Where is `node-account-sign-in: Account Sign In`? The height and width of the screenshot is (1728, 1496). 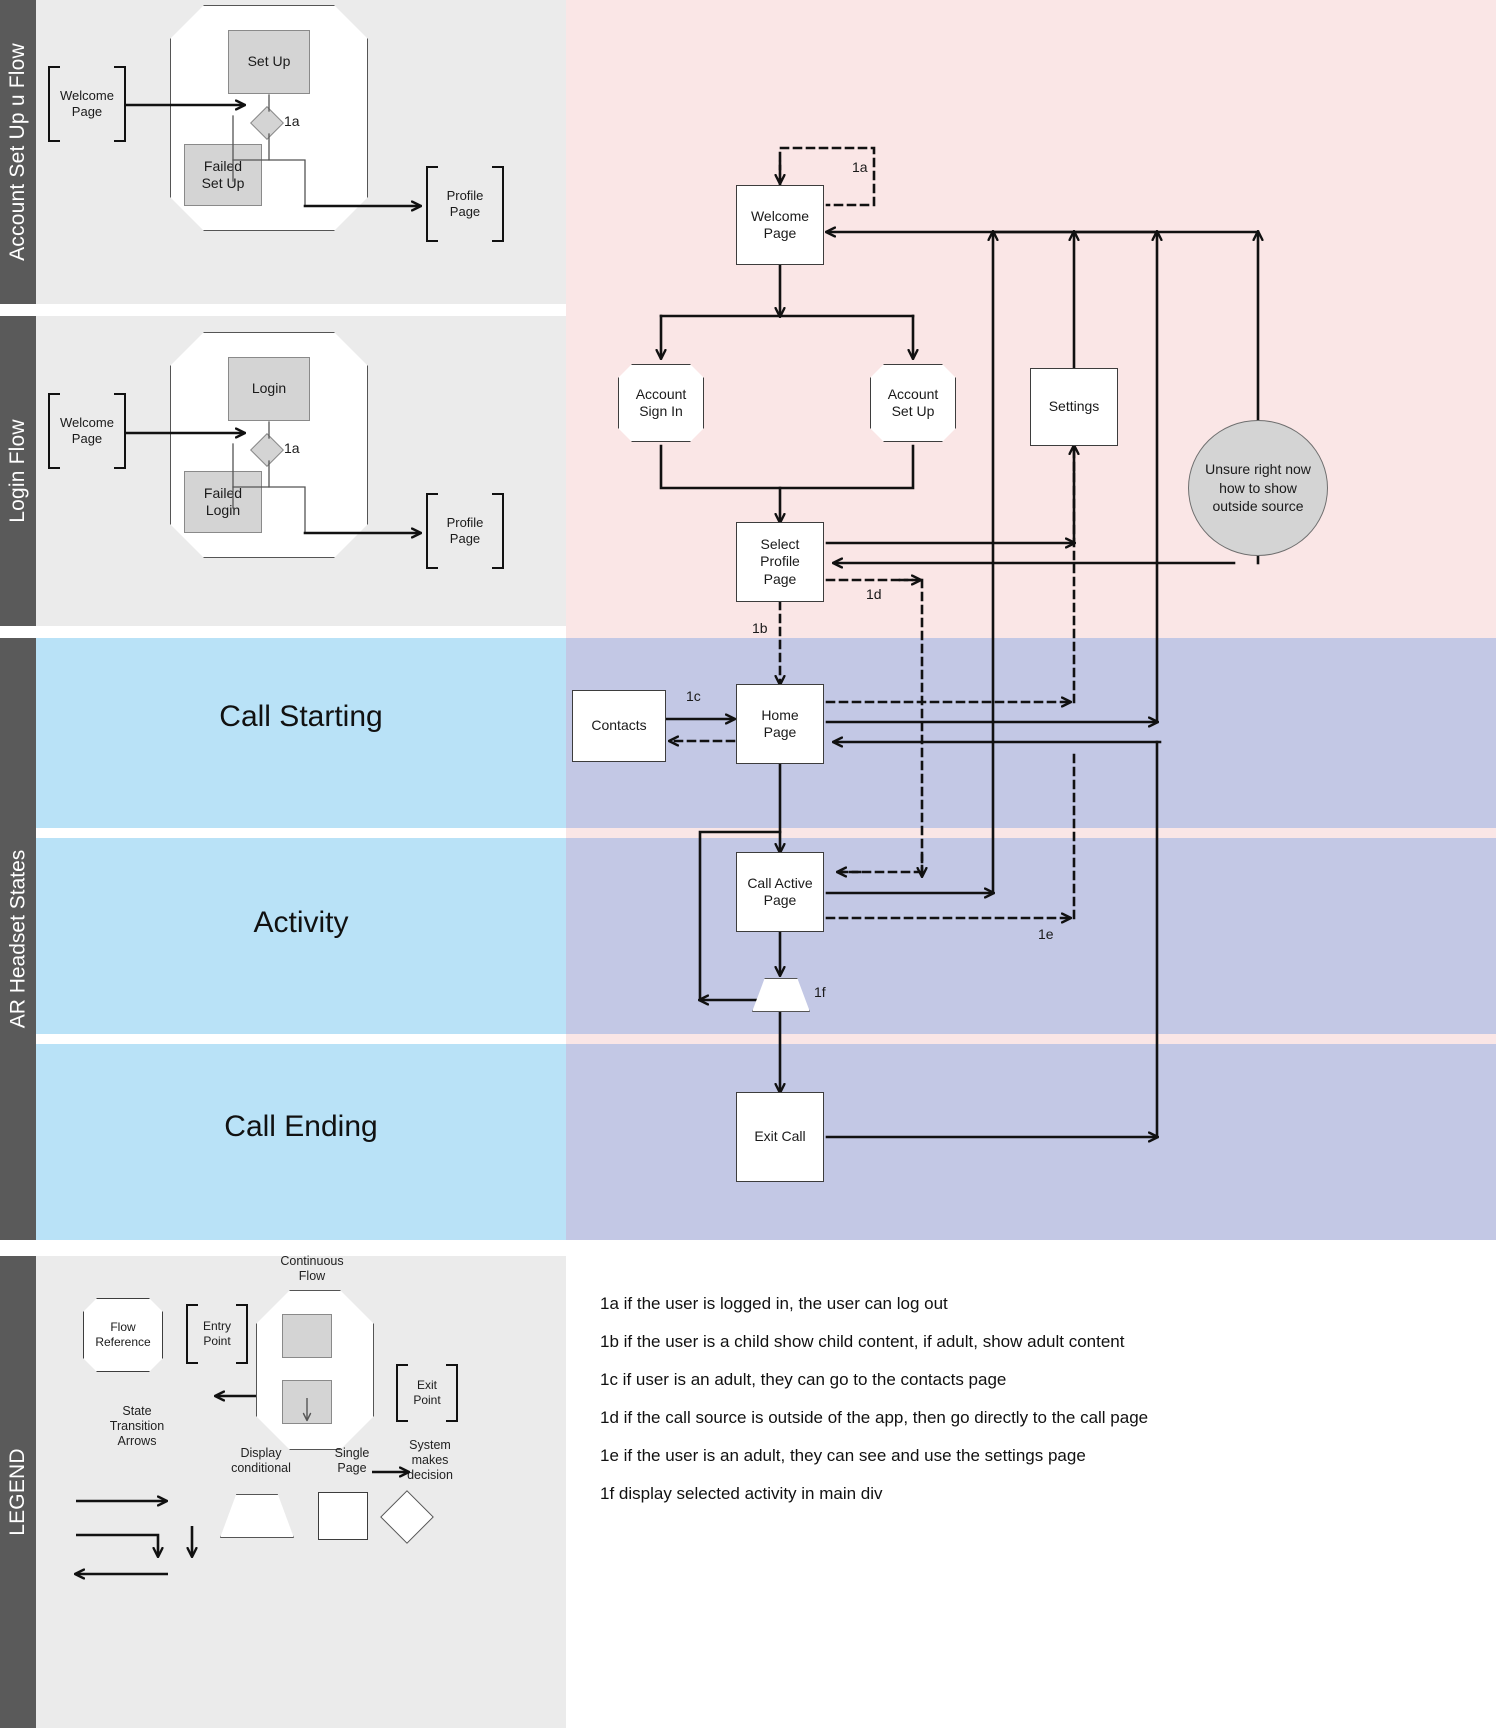 node-account-sign-in: Account Sign In is located at coordinates (661, 403).